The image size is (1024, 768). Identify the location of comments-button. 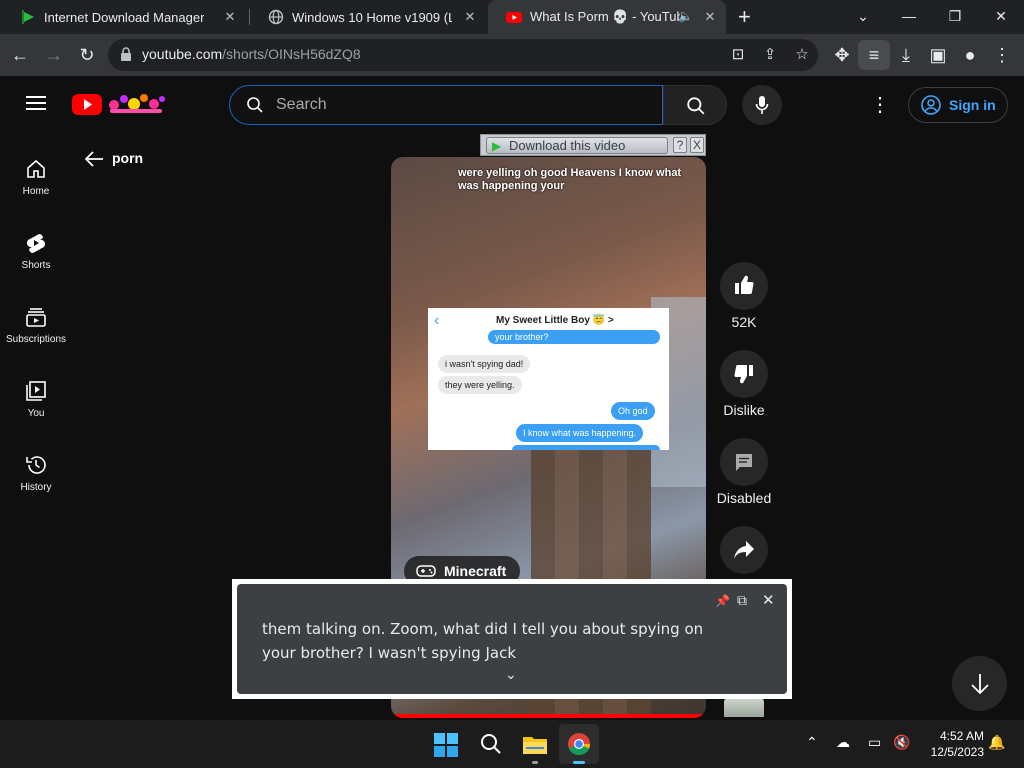
(744, 462).